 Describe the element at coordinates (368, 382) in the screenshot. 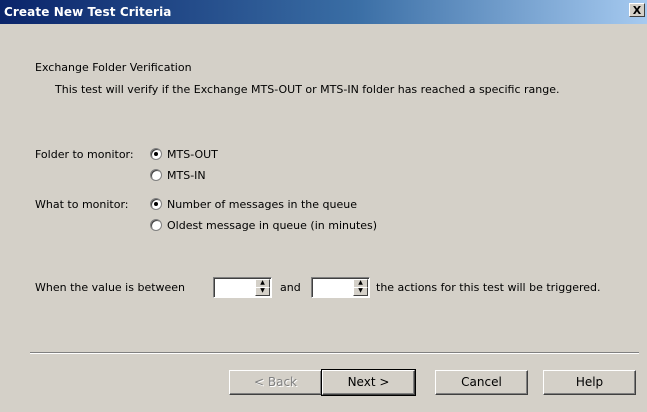

I see `next-button: Next >` at that location.